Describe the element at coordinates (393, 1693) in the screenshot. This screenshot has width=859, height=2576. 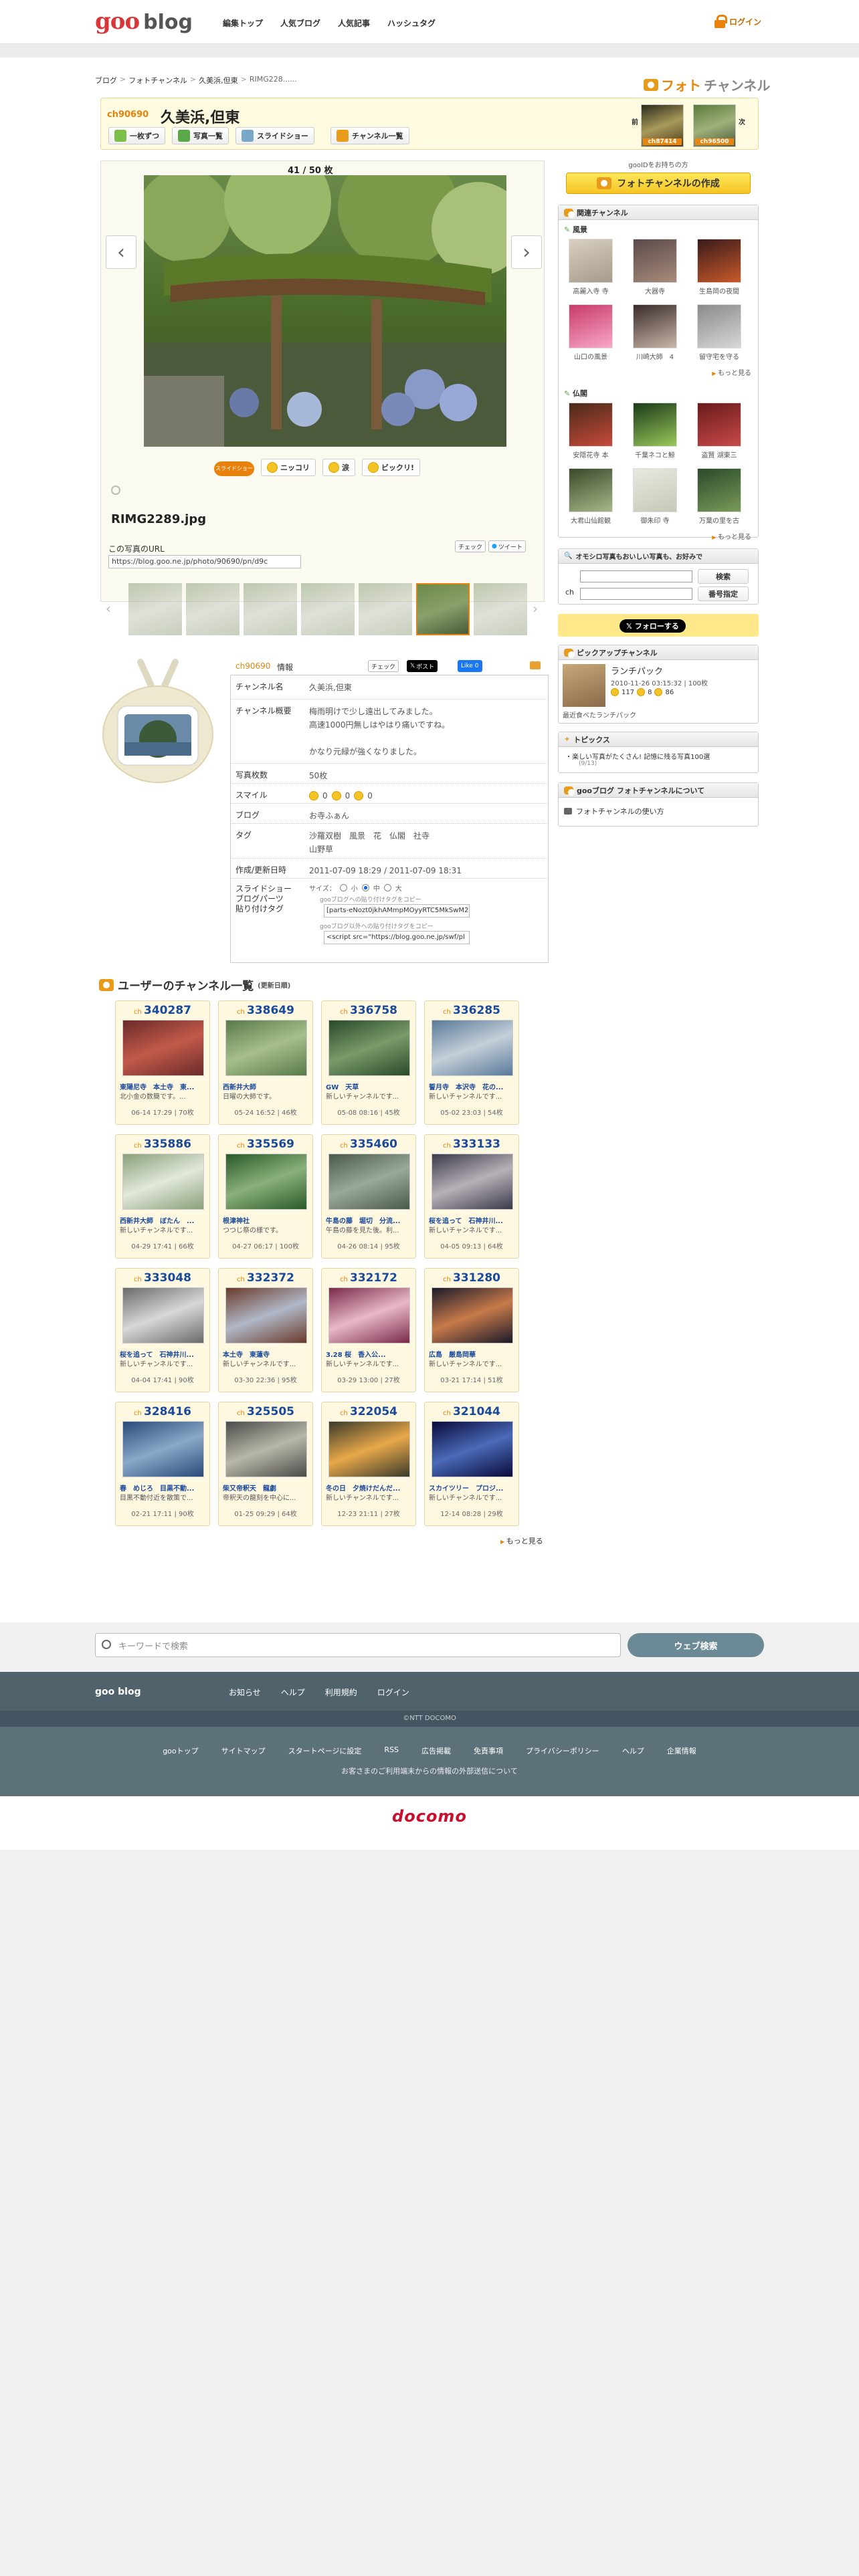
I see `footer-login: ログイン` at that location.